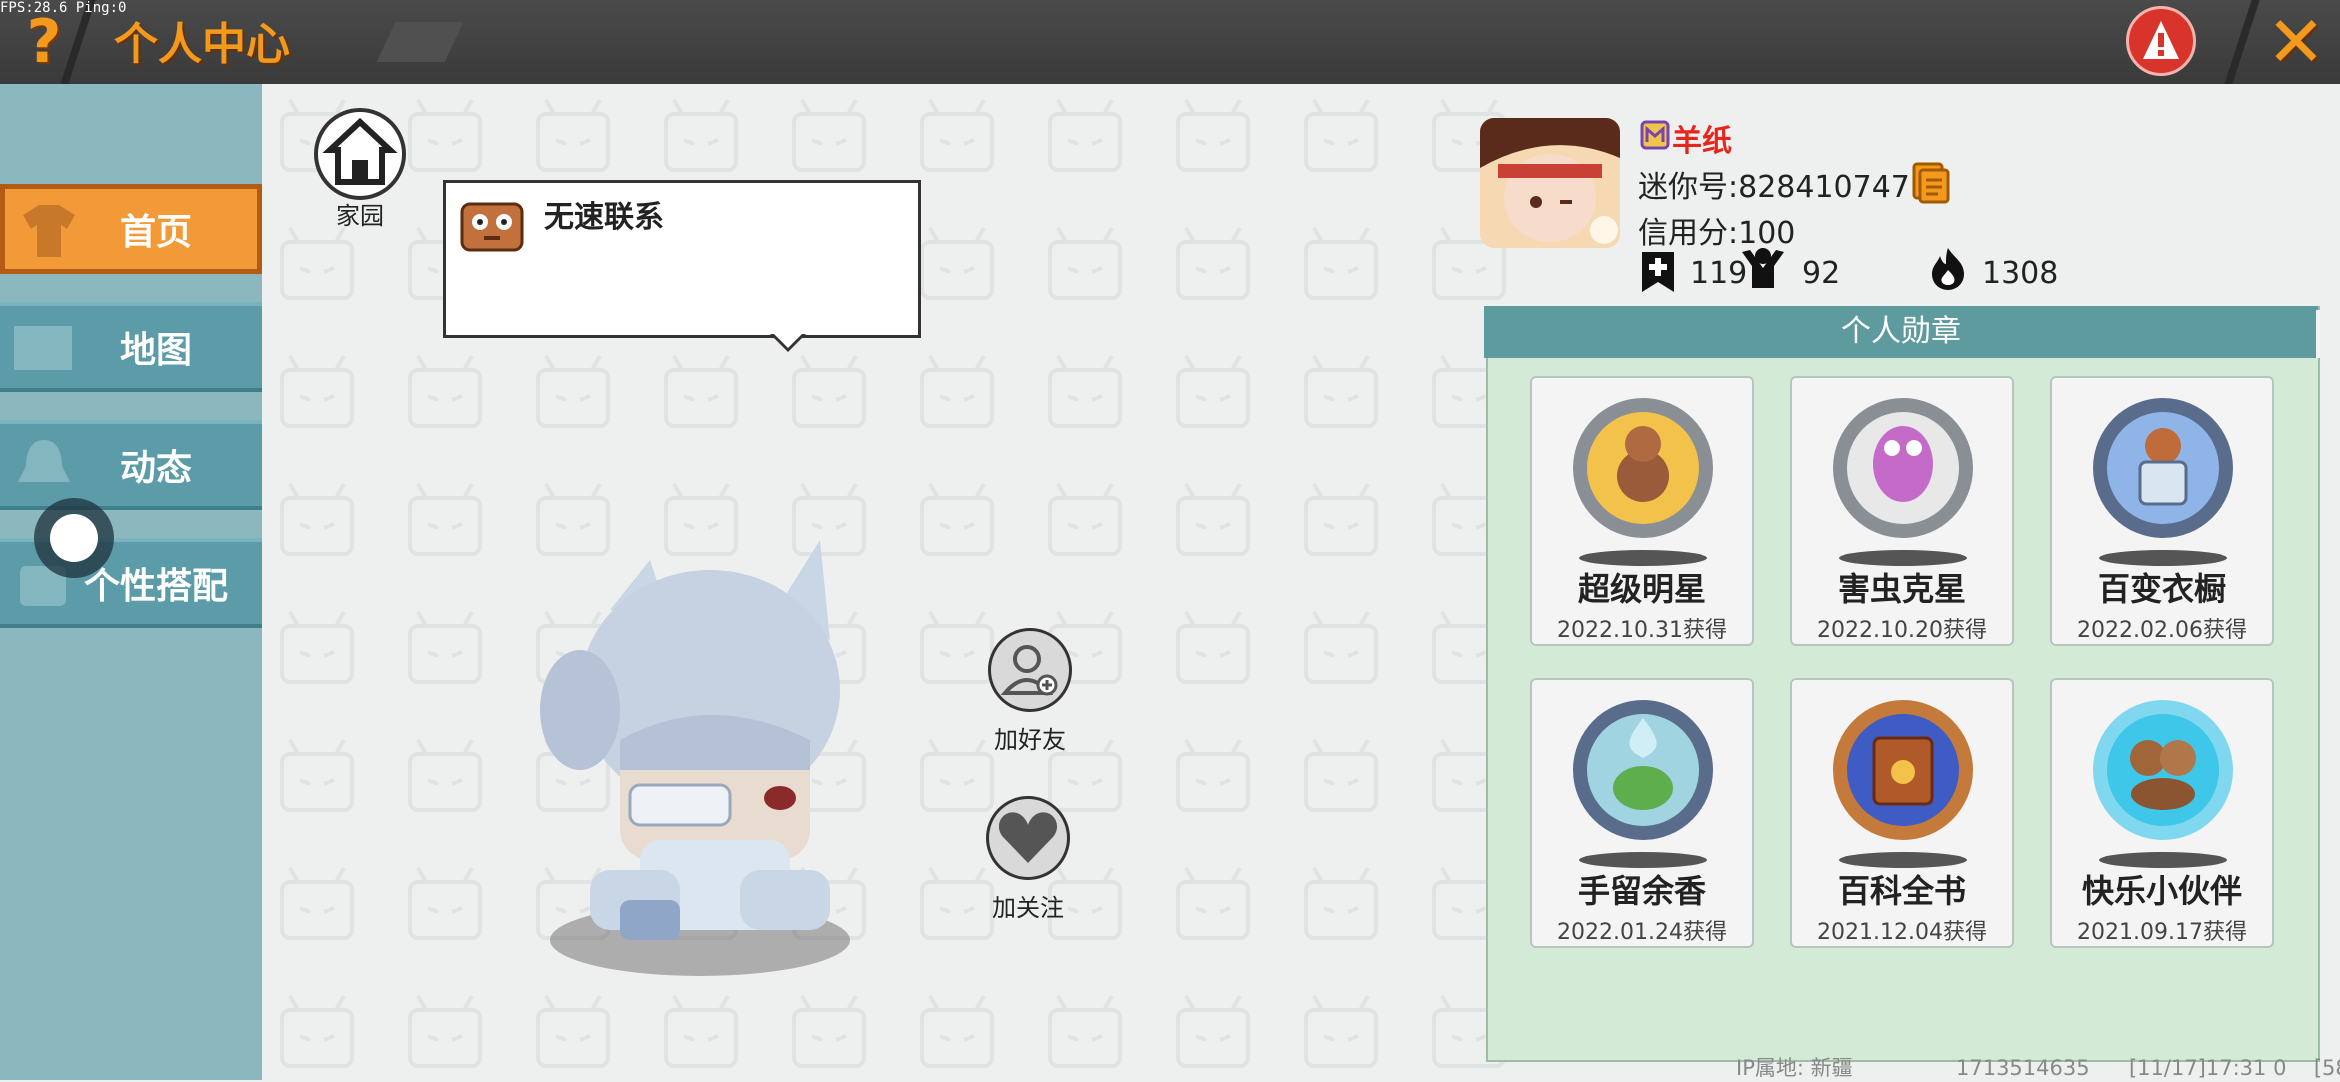  Describe the element at coordinates (788, 340) in the screenshot. I see `bubble-tail` at that location.